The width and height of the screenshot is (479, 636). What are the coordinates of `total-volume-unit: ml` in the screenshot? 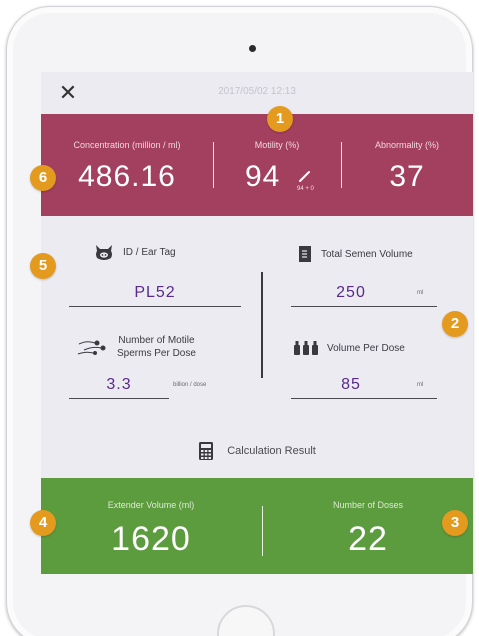 It's located at (420, 293).